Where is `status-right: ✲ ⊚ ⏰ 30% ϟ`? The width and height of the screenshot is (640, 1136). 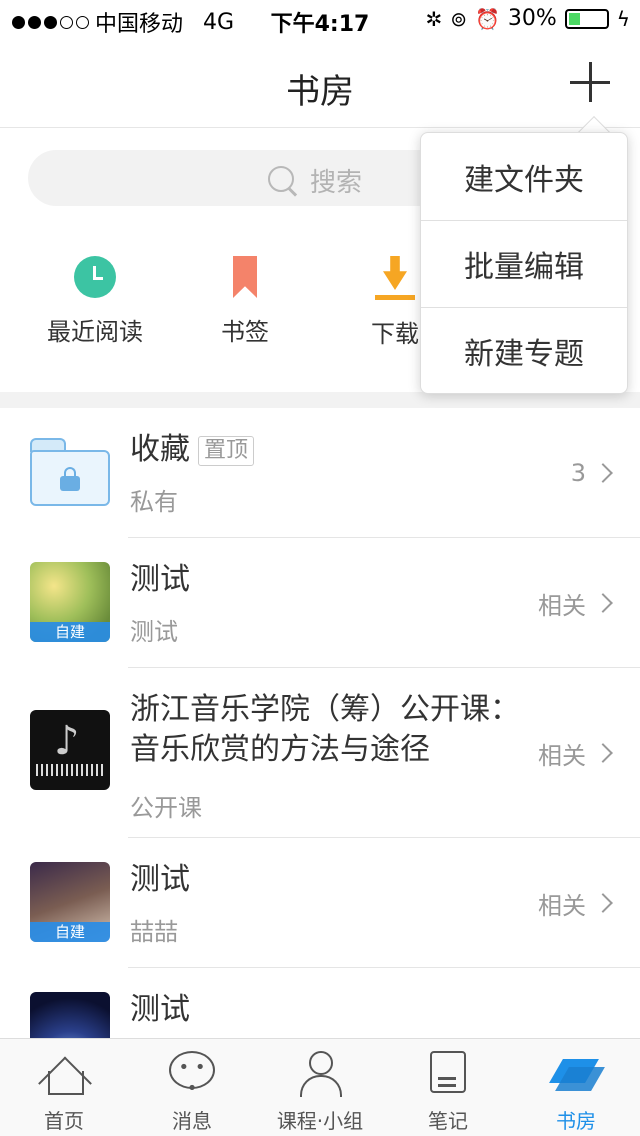 status-right: ✲ ⊚ ⏰ 30% ϟ is located at coordinates (527, 18).